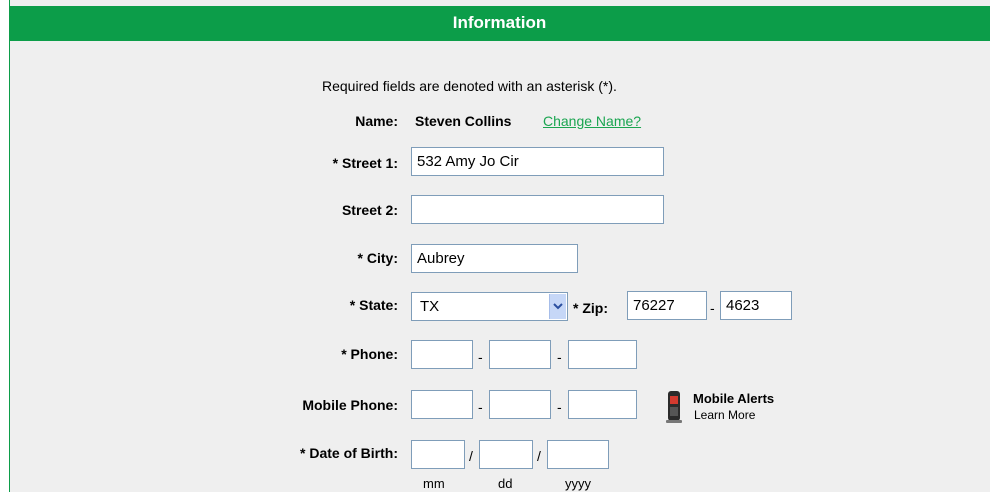 This screenshot has height=492, width=990. Describe the element at coordinates (350, 405) in the screenshot. I see `mobile-label: Mobile Phone:` at that location.